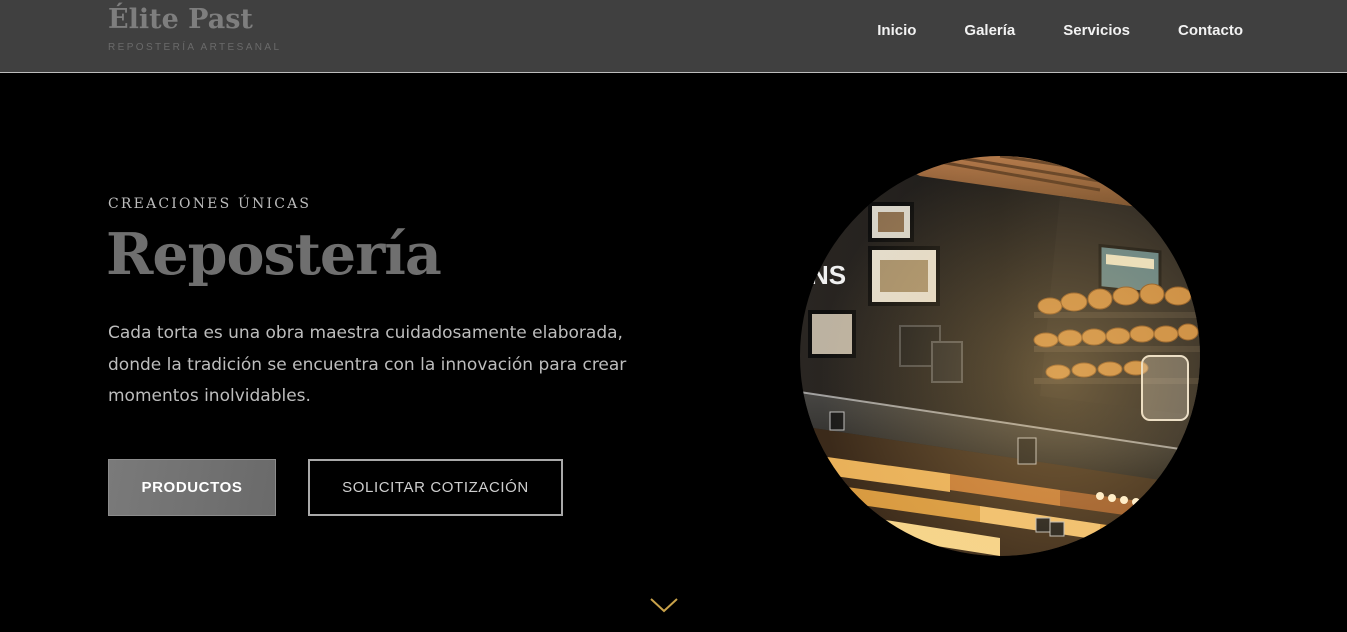  What do you see at coordinates (664, 605) in the screenshot?
I see `chevron-down-icon` at bounding box center [664, 605].